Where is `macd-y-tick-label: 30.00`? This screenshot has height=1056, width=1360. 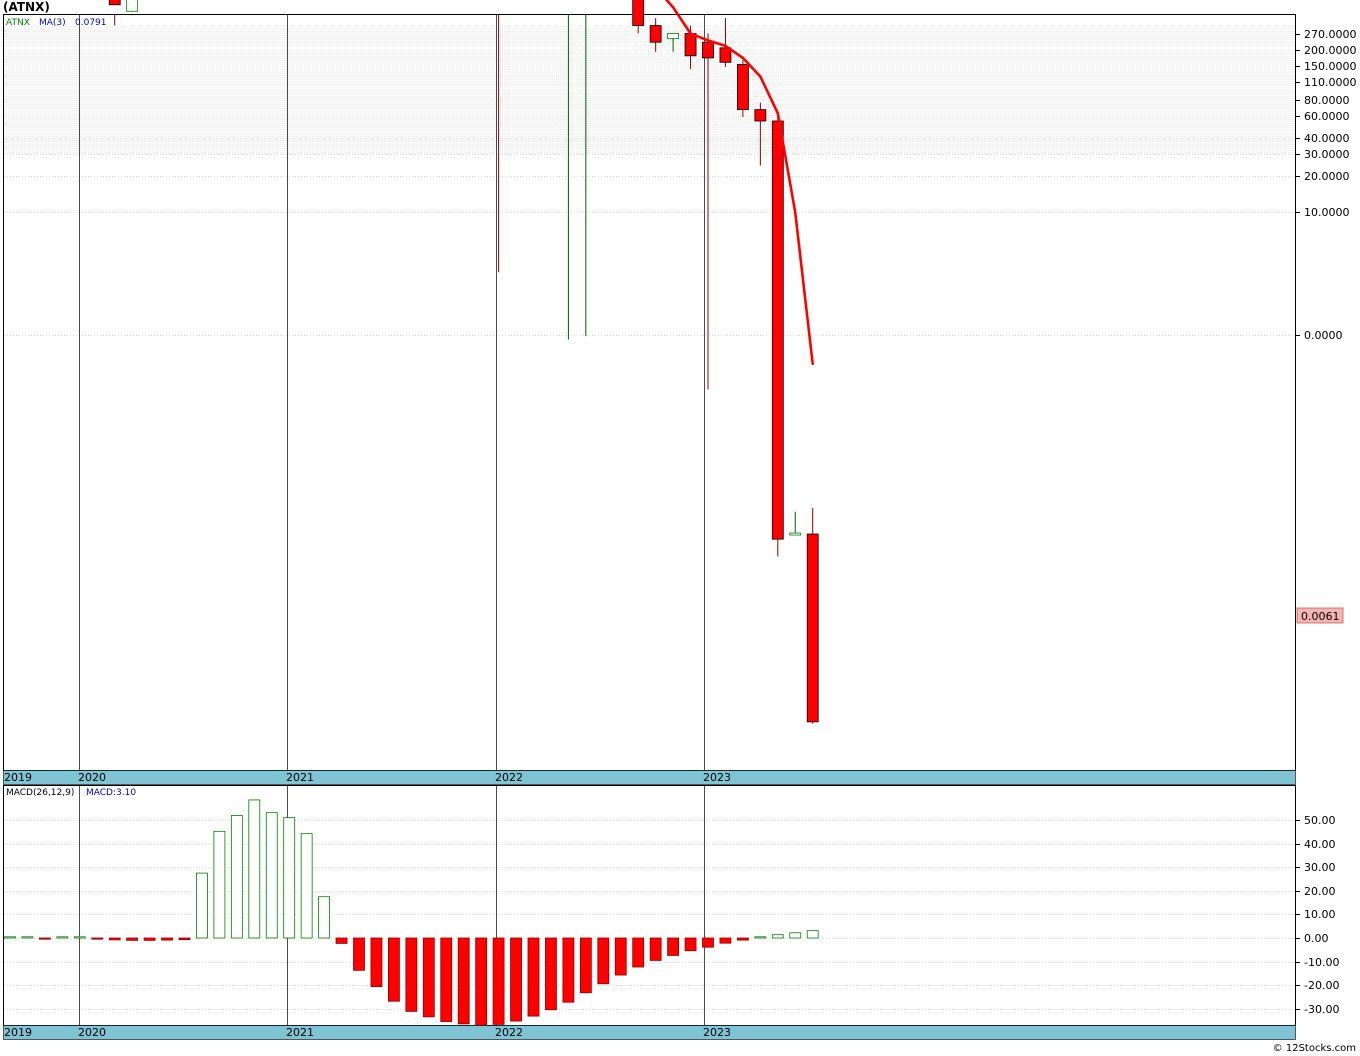
macd-y-tick-label: 30.00 is located at coordinates (1320, 867).